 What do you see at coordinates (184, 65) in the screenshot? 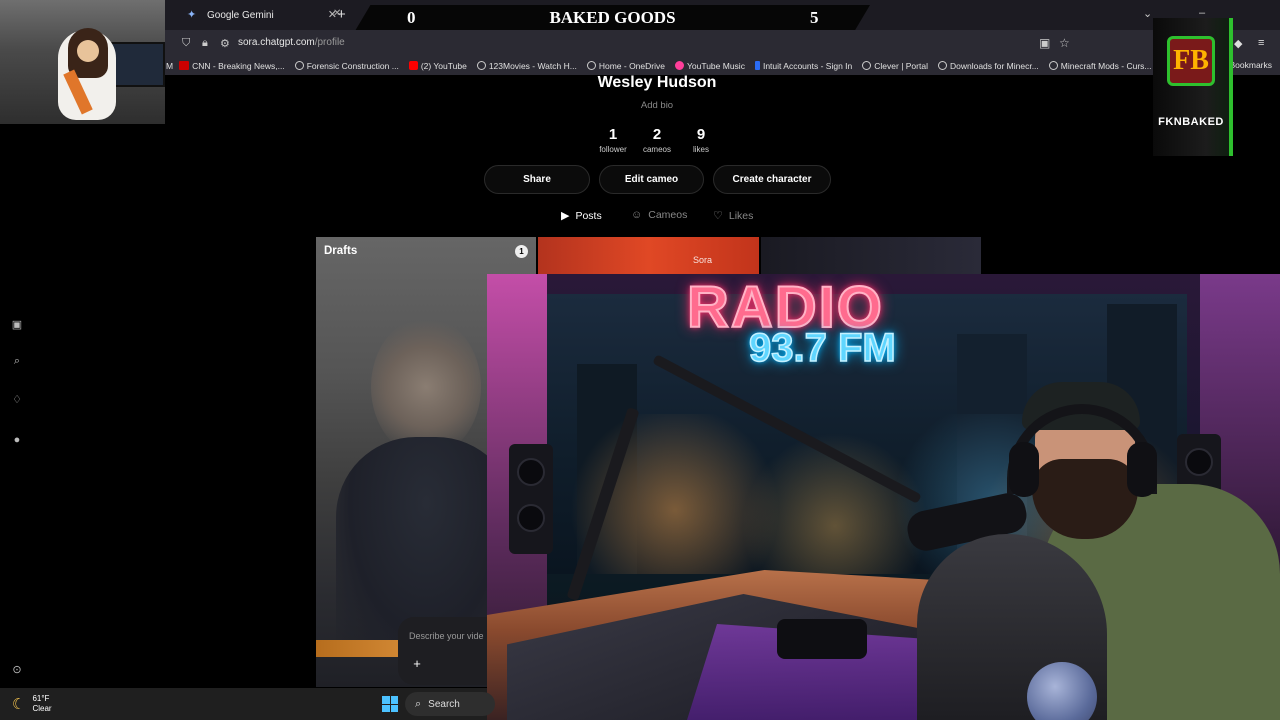
I see `cnn-icon` at bounding box center [184, 65].